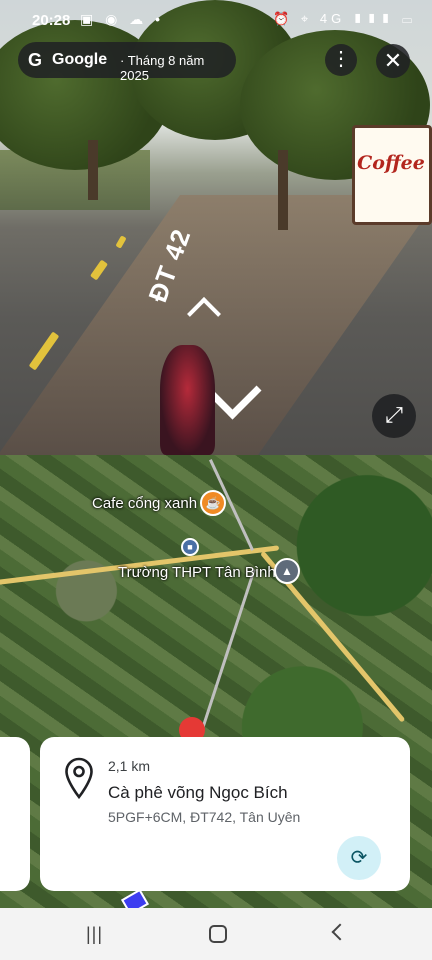 The height and width of the screenshot is (960, 432). What do you see at coordinates (197, 572) in the screenshot?
I see `poi-label-school: Trường THPT Tân Bình` at bounding box center [197, 572].